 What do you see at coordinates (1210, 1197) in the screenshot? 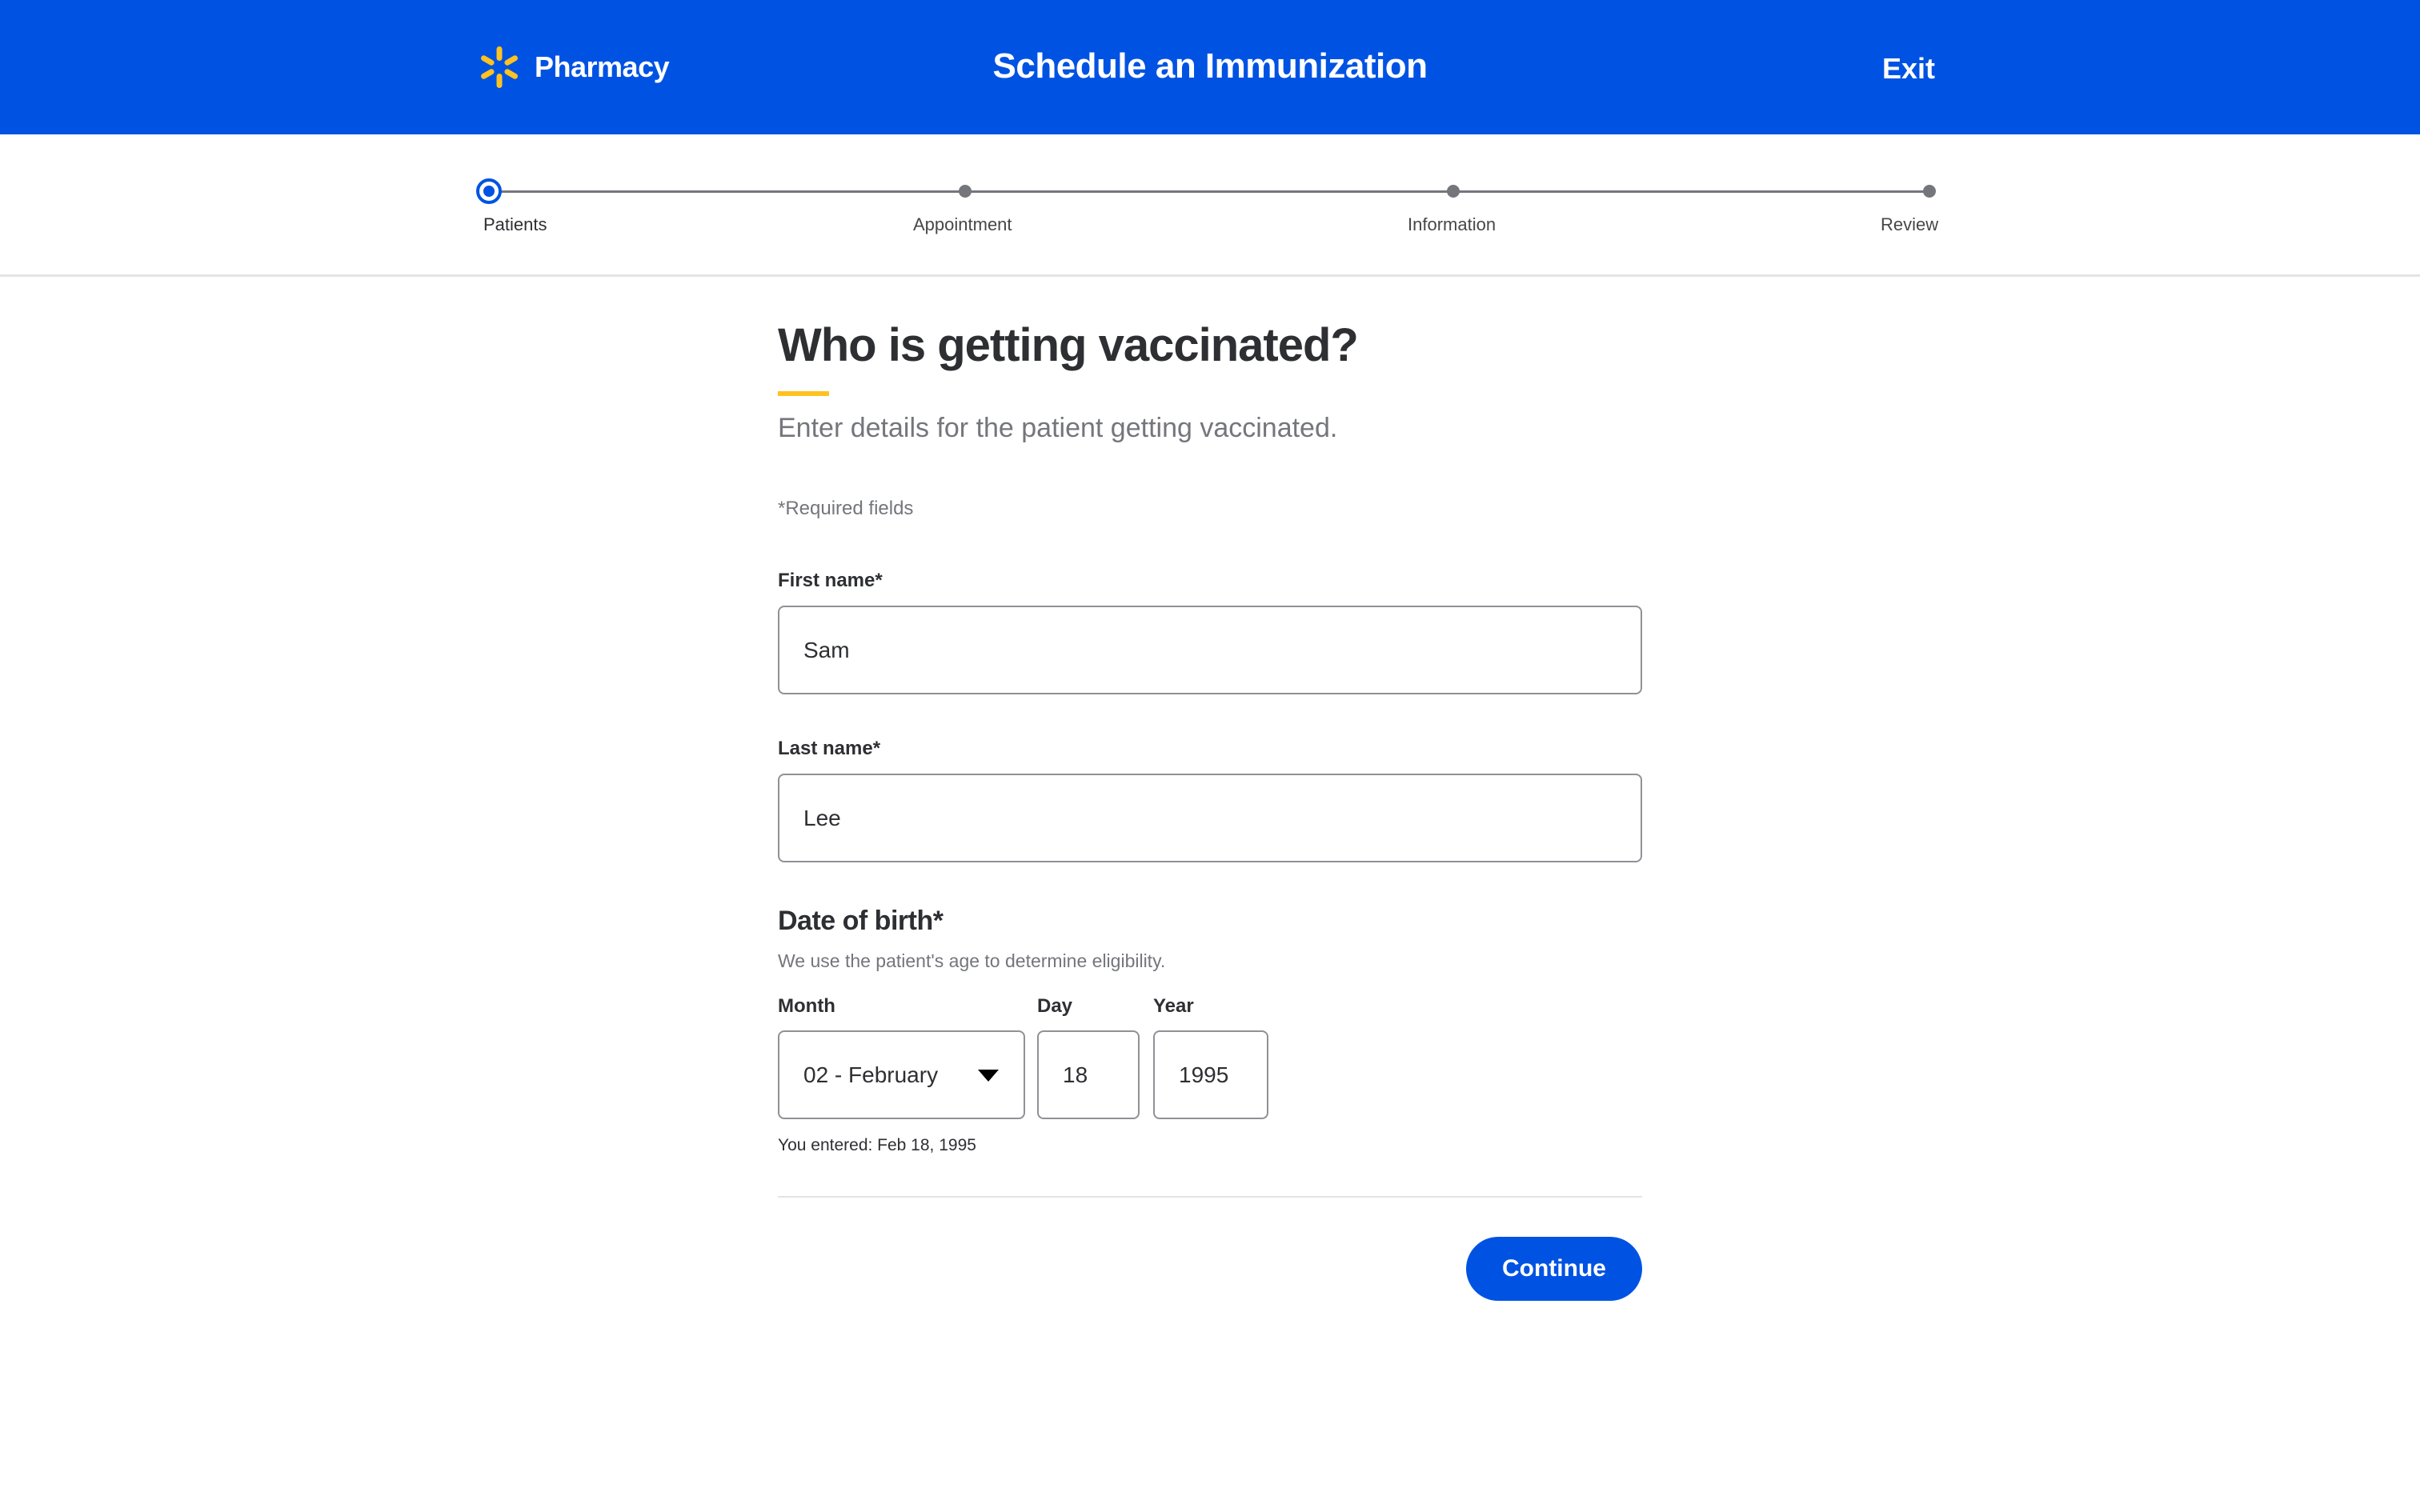
I see `form-divider` at bounding box center [1210, 1197].